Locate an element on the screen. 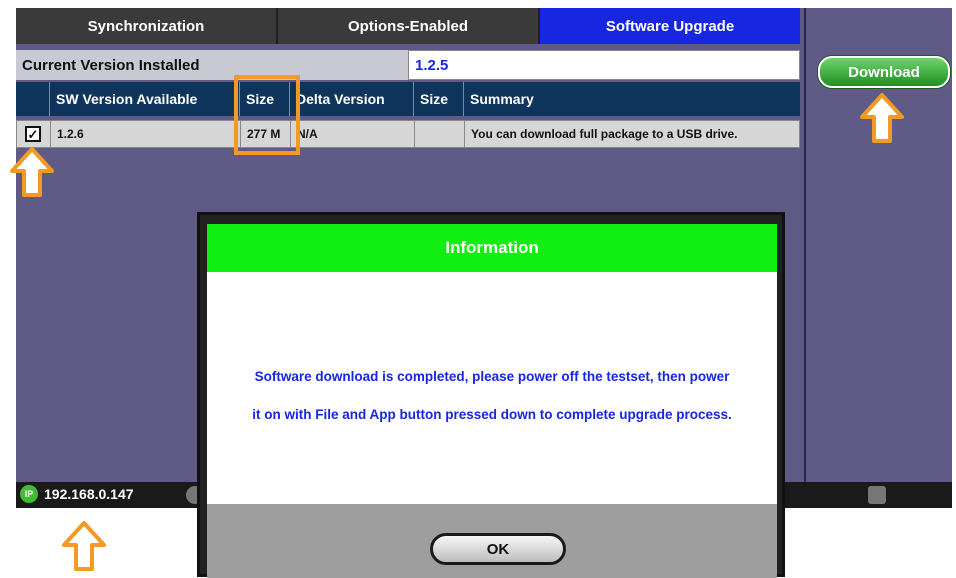 The height and width of the screenshot is (578, 956). tab-synchronization: Synchronization is located at coordinates (147, 26).